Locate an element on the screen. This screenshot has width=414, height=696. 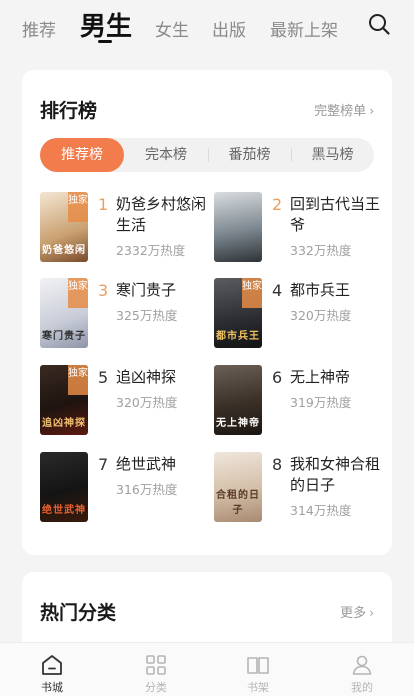
book-item: 绝世武神 7 绝世武神 316万热度 is located at coordinates (125, 488).